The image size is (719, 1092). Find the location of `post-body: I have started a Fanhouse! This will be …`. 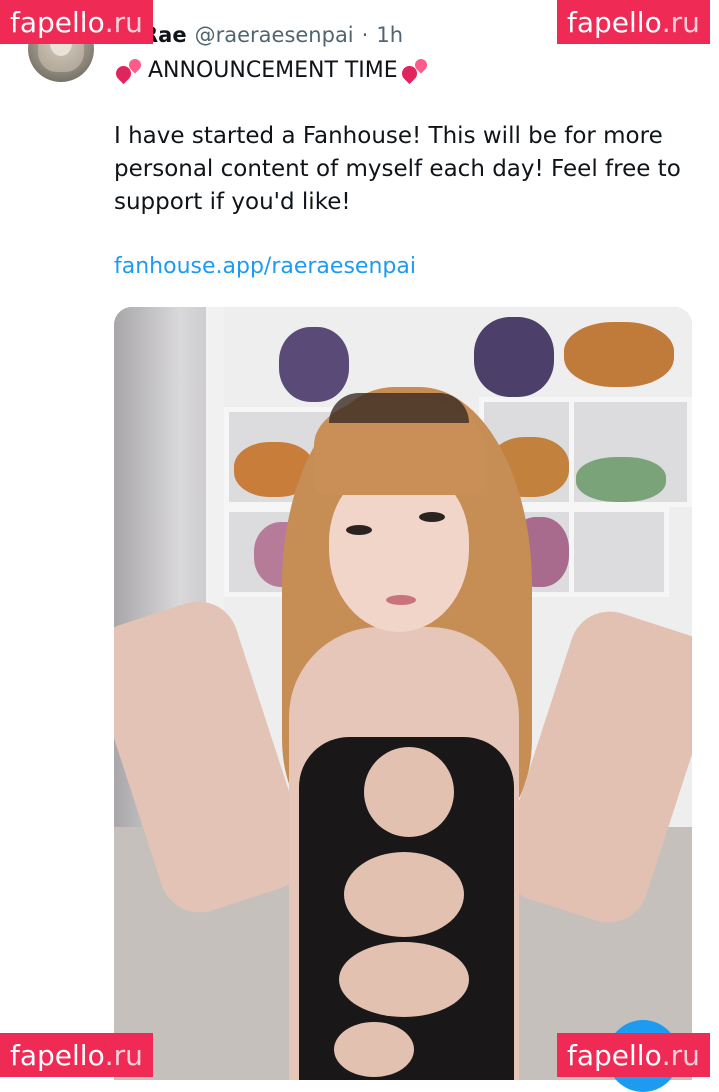

post-body: I have started a Fanhouse! This will be … is located at coordinates (397, 169).